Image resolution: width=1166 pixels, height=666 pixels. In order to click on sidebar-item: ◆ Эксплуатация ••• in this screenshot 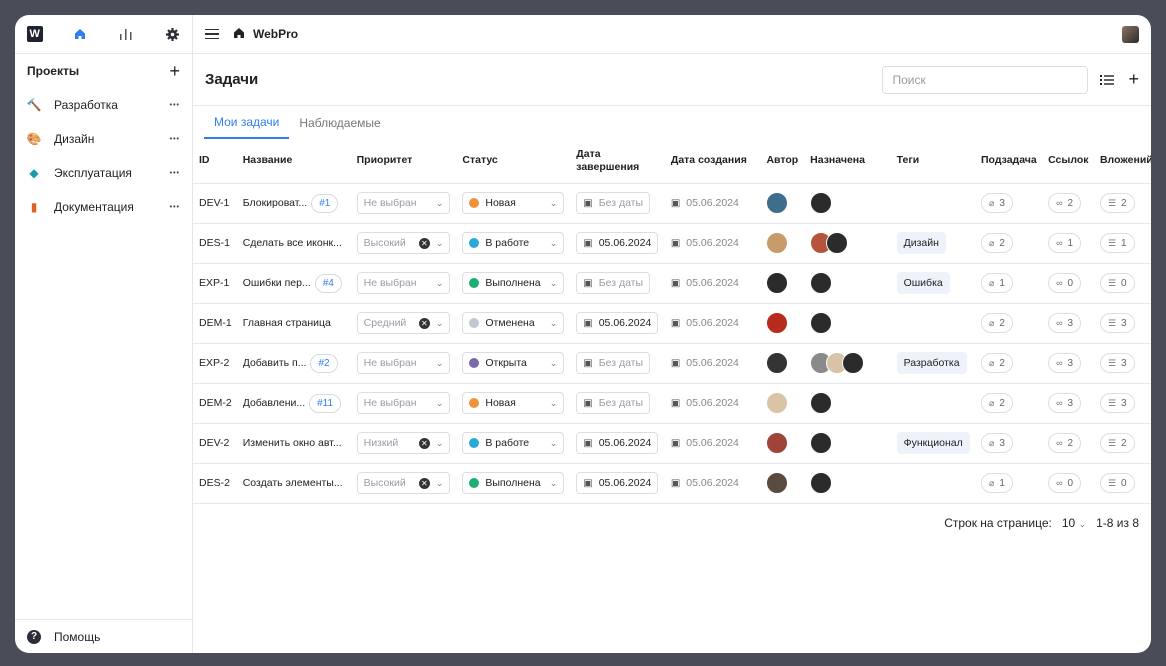, I will do `click(103, 173)`.